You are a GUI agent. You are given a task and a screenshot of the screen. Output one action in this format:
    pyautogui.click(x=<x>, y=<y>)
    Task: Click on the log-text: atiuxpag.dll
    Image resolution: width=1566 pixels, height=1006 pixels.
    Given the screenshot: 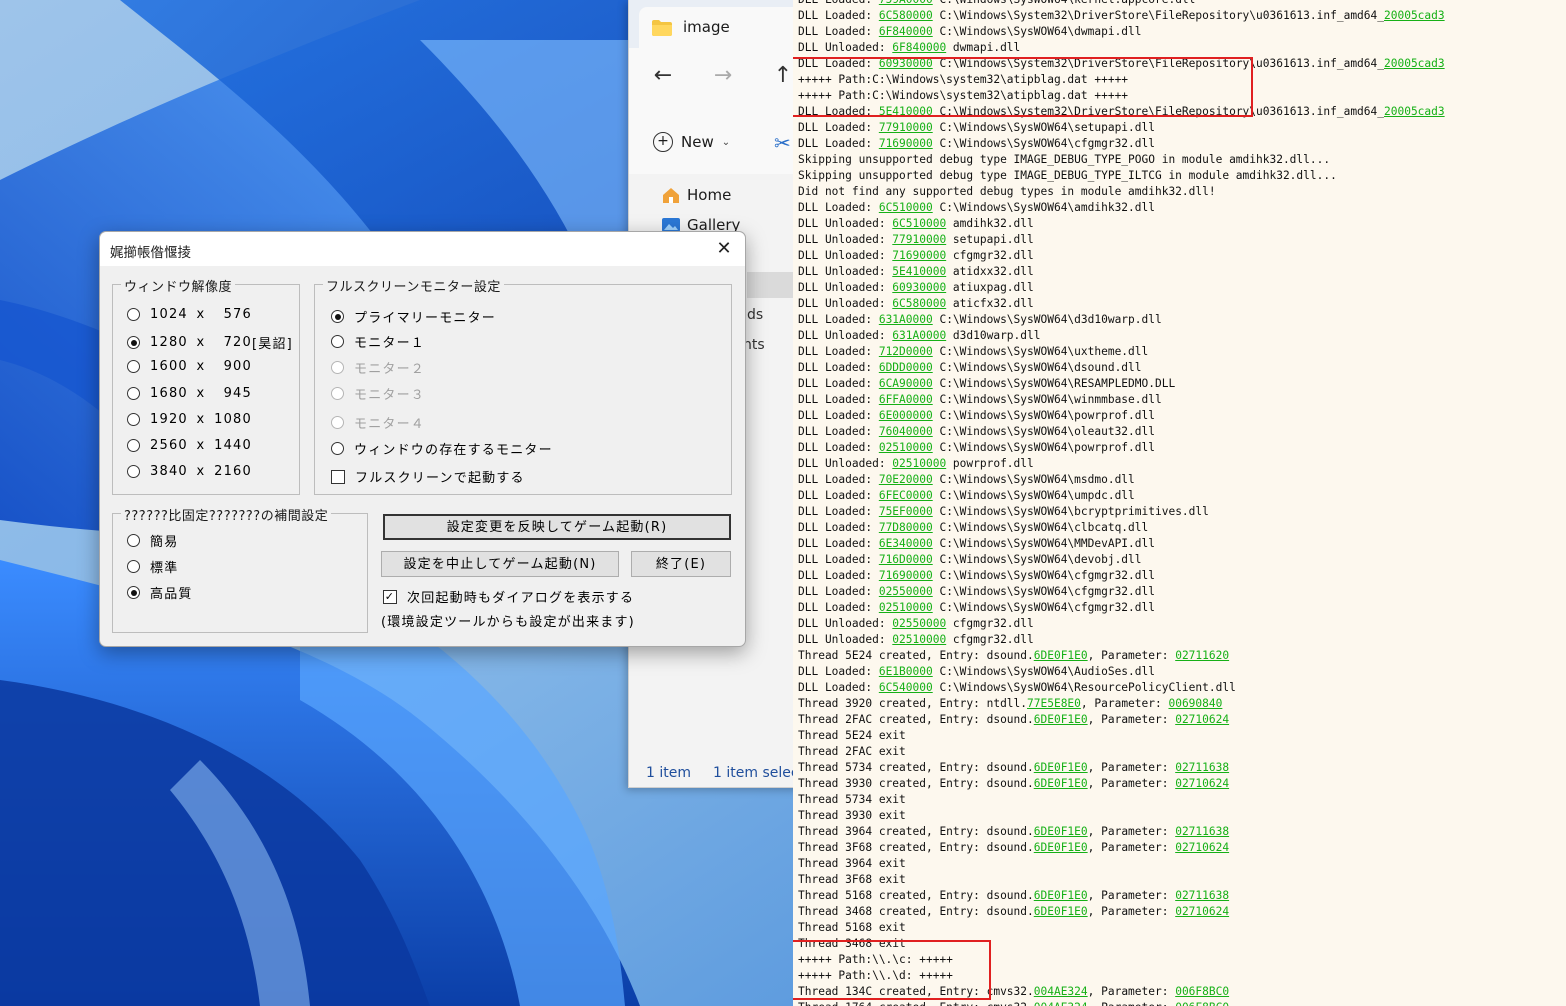 What is the action you would take?
    pyautogui.click(x=990, y=287)
    